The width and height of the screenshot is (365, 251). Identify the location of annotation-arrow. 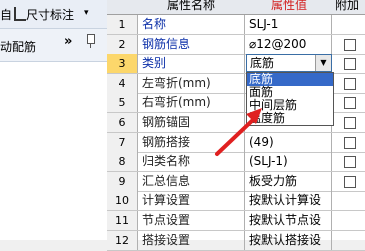
(238, 132).